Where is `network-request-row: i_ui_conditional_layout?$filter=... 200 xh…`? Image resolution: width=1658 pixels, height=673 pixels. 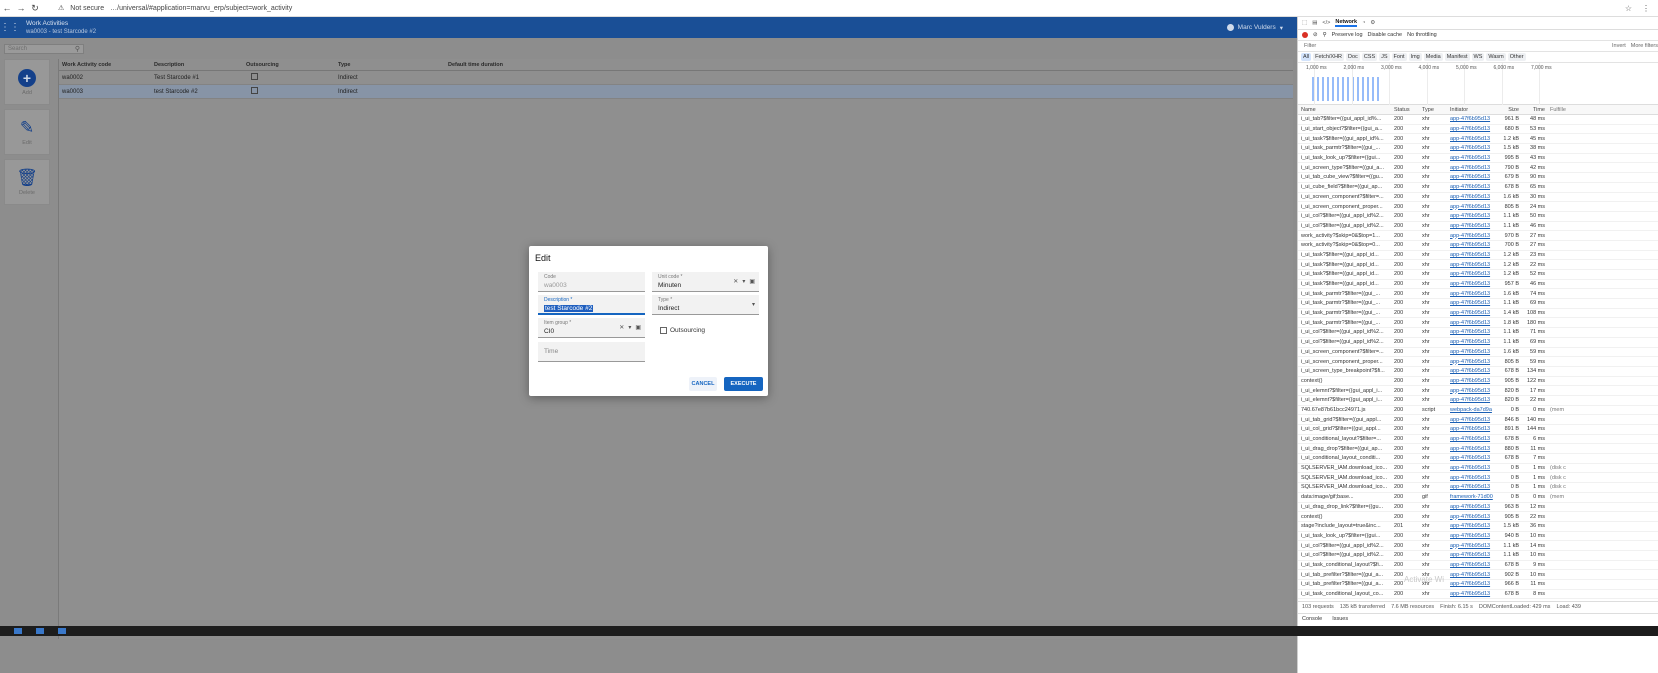
network-request-row: i_ui_conditional_layout?$filter=... 200 xh… is located at coordinates (1478, 440).